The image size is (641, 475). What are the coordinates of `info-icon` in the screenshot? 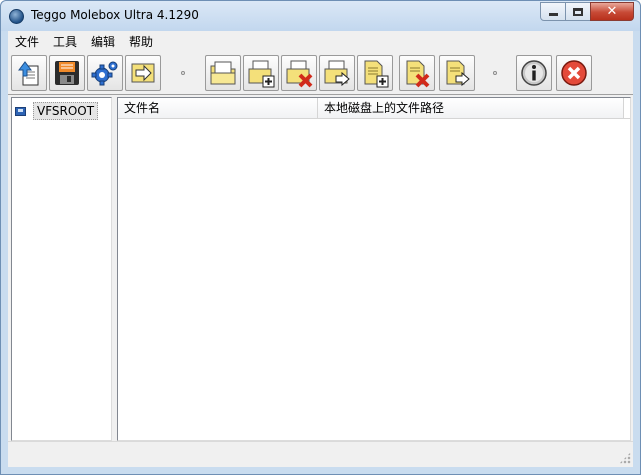 It's located at (534, 73).